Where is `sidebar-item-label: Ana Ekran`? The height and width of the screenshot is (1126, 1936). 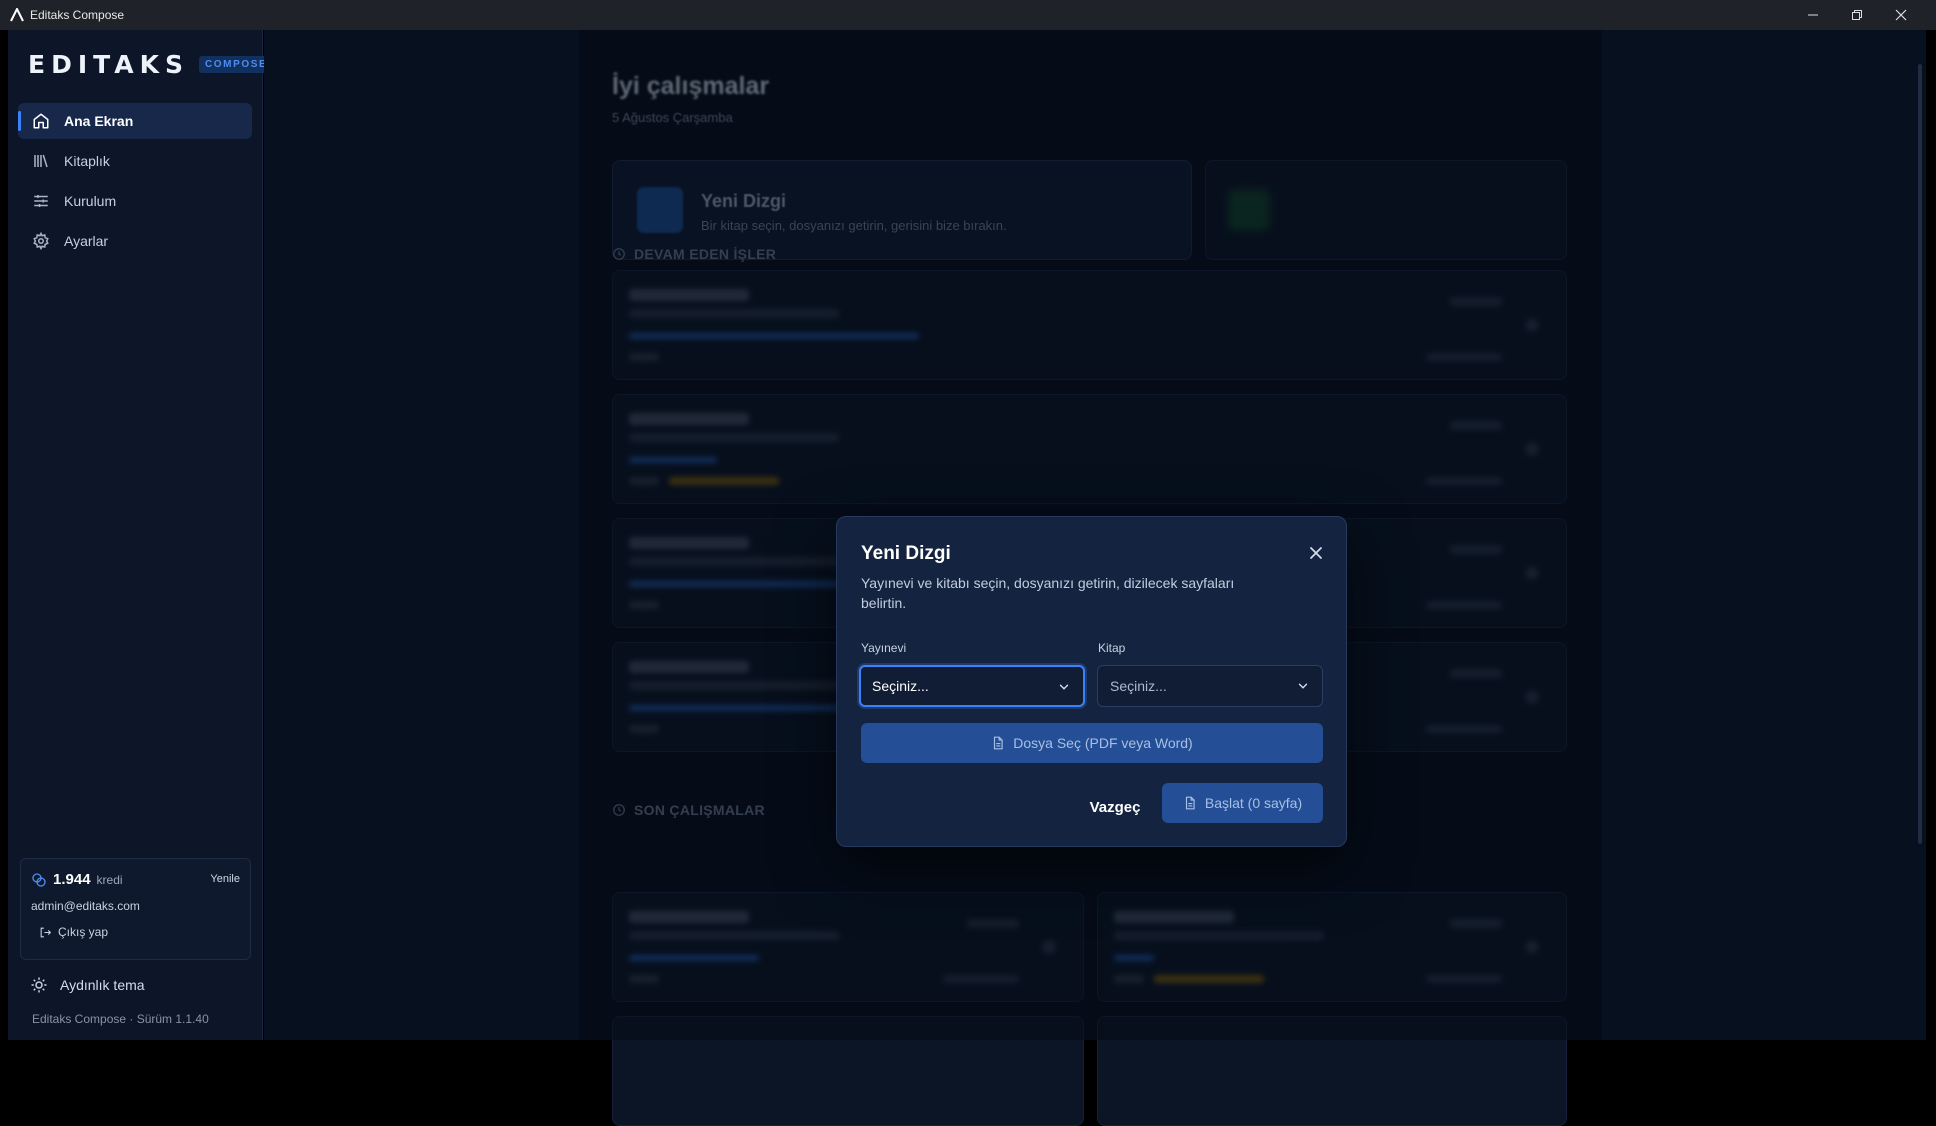
sidebar-item-label: Ana Ekran is located at coordinates (99, 121).